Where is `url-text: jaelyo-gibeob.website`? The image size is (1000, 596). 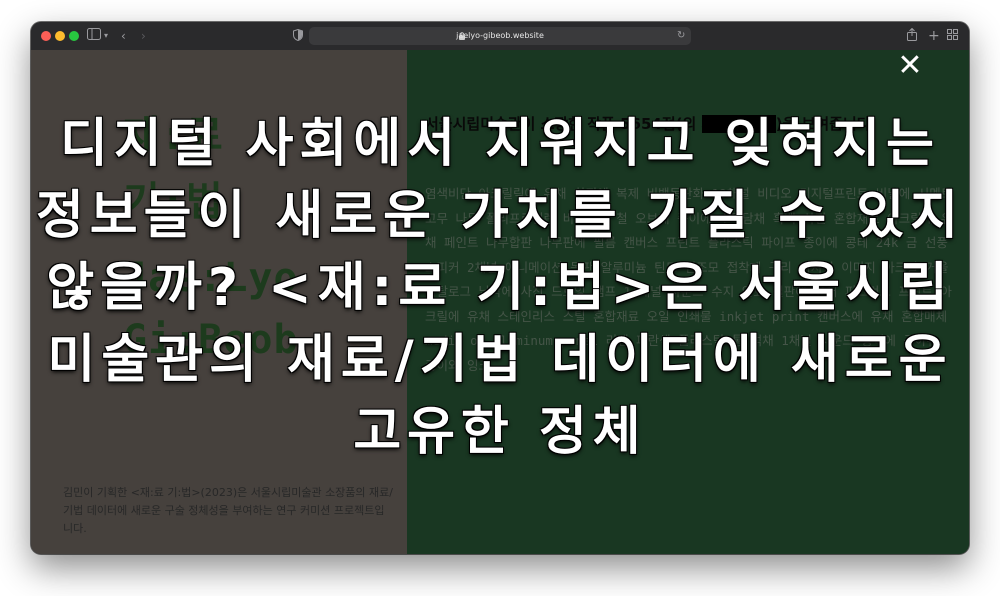 url-text: jaelyo-gibeob.website is located at coordinates (500, 35).